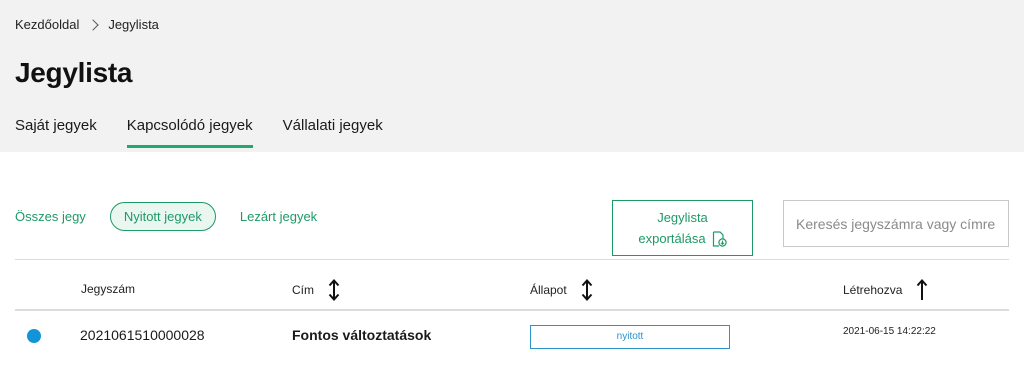 The width and height of the screenshot is (1024, 372). What do you see at coordinates (719, 238) in the screenshot?
I see `document-download-icon` at bounding box center [719, 238].